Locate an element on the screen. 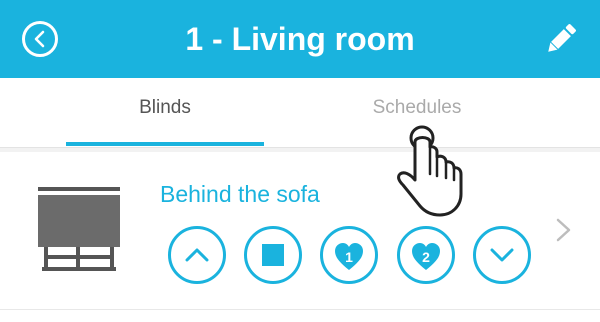 The width and height of the screenshot is (600, 322). stop-button is located at coordinates (273, 255).